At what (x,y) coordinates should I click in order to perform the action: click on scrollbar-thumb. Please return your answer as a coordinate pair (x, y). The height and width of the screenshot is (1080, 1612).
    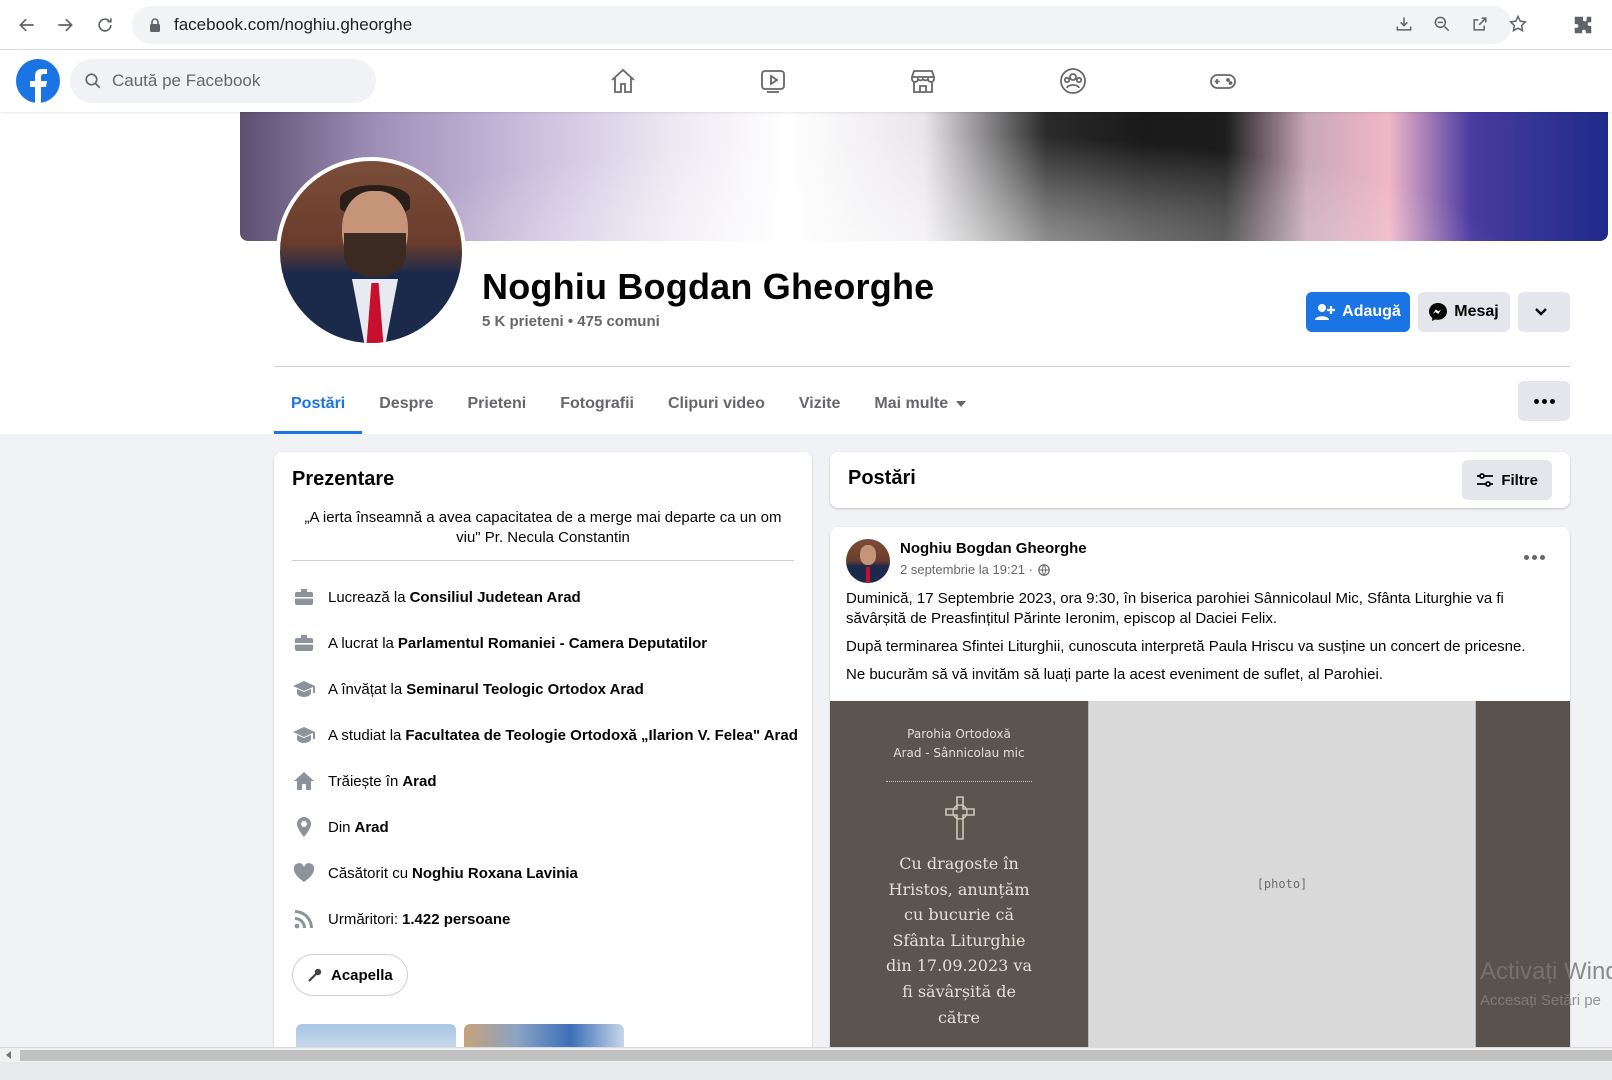
    Looking at the image, I should click on (816, 1055).